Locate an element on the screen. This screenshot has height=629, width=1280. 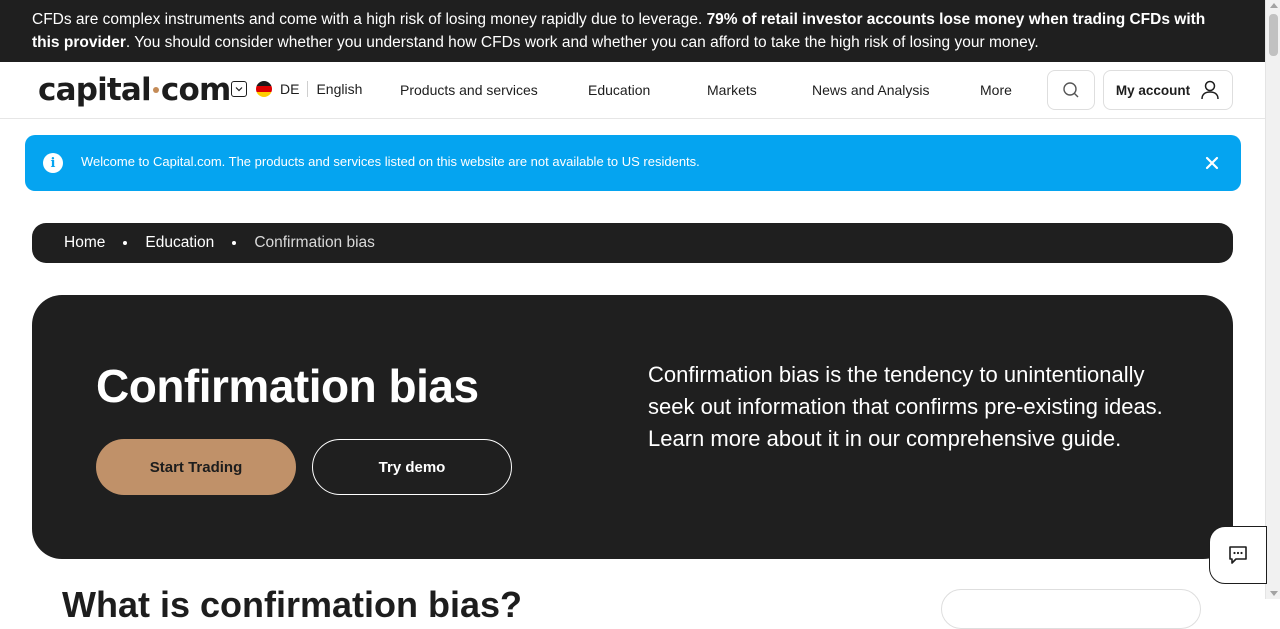
breadcrumb: Home Education Confirmation bias is located at coordinates (632, 243).